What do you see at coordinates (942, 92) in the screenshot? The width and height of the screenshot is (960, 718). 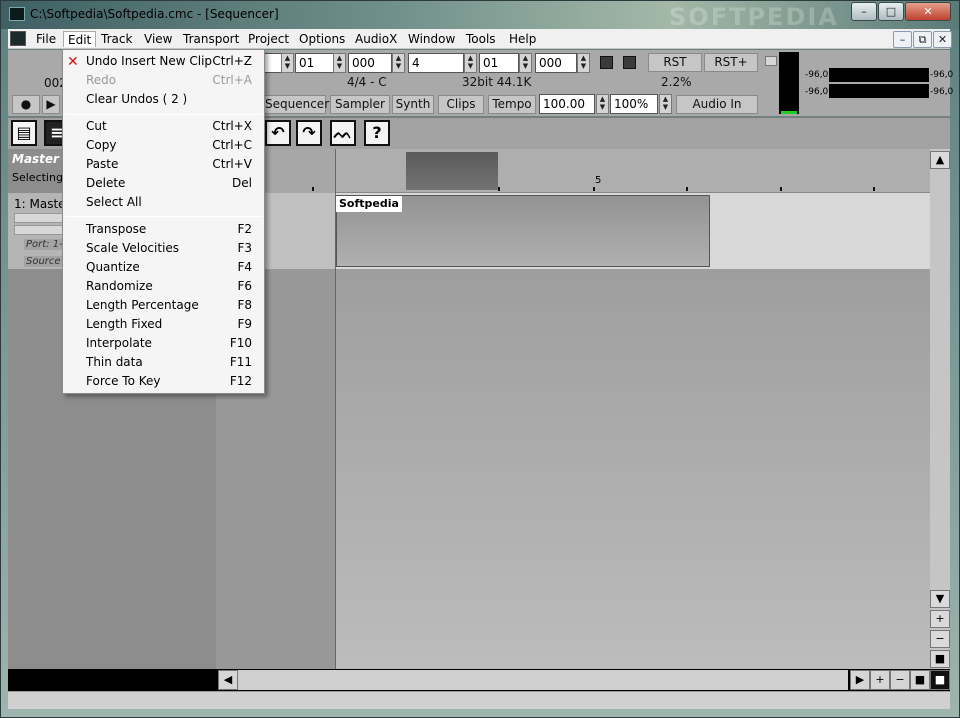 I see `meter-right-bottom-label: -96,0` at bounding box center [942, 92].